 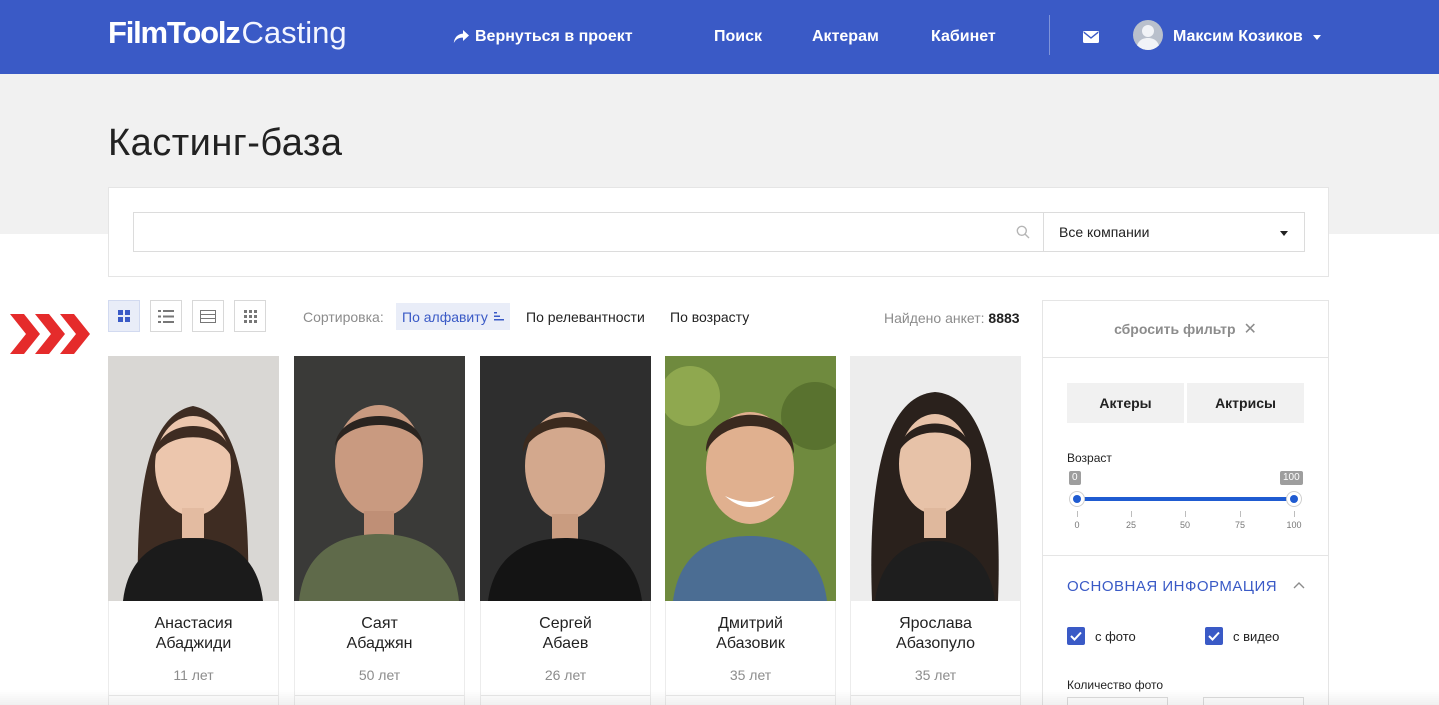 What do you see at coordinates (1115, 636) in the screenshot?
I see `with-photo-label: с фото` at bounding box center [1115, 636].